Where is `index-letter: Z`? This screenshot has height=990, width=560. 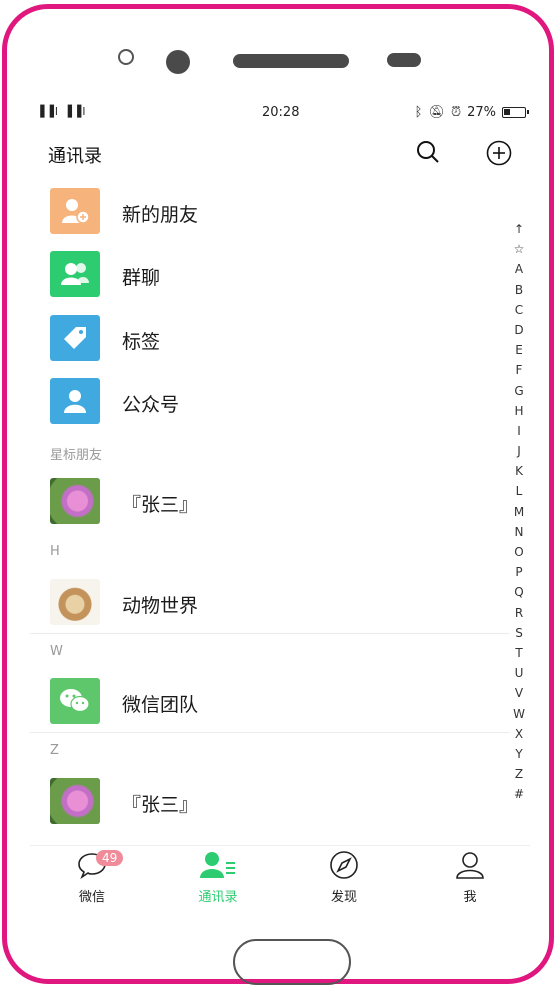 index-letter: Z is located at coordinates (519, 774).